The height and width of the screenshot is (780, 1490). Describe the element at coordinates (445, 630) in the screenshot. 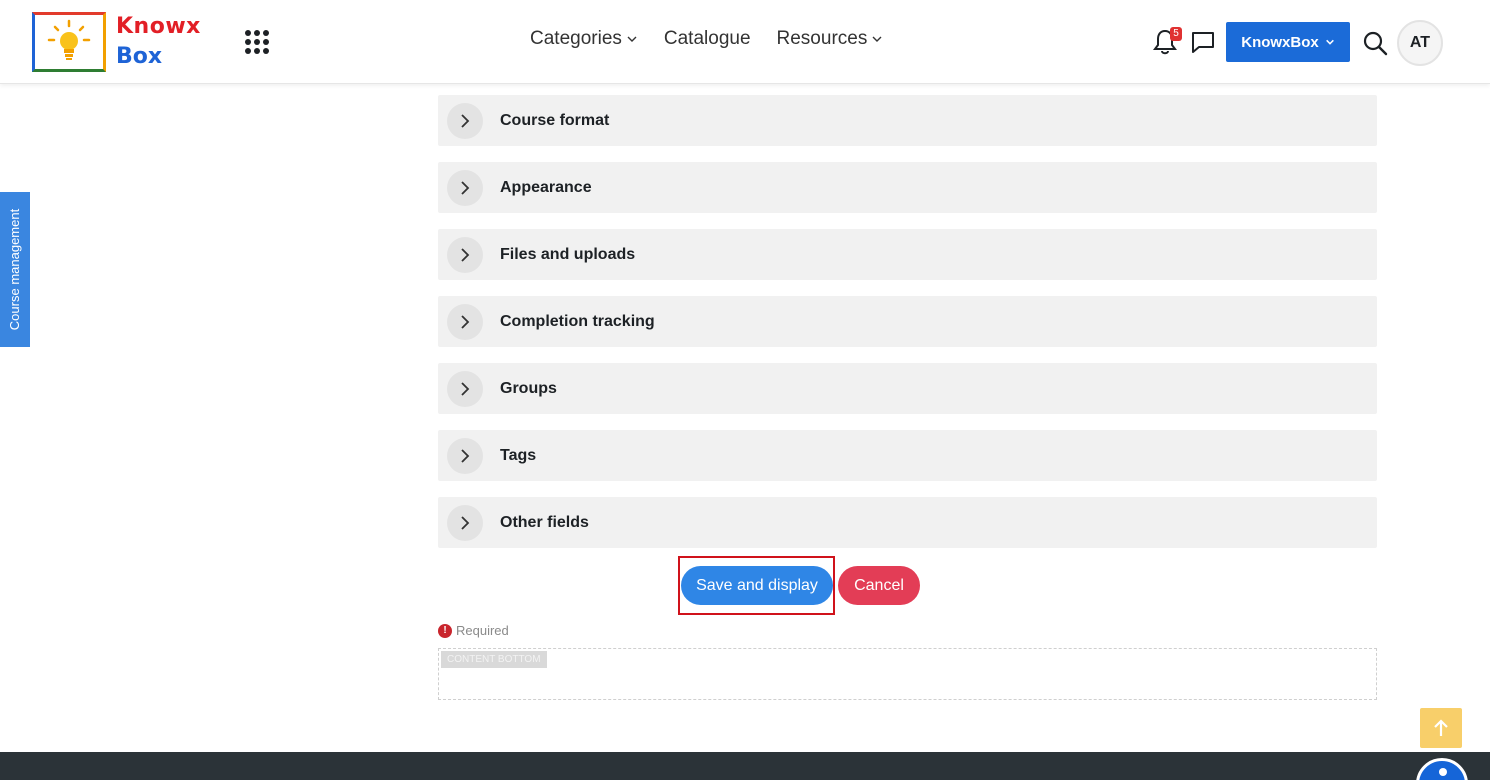

I see `required-icon: !` at that location.